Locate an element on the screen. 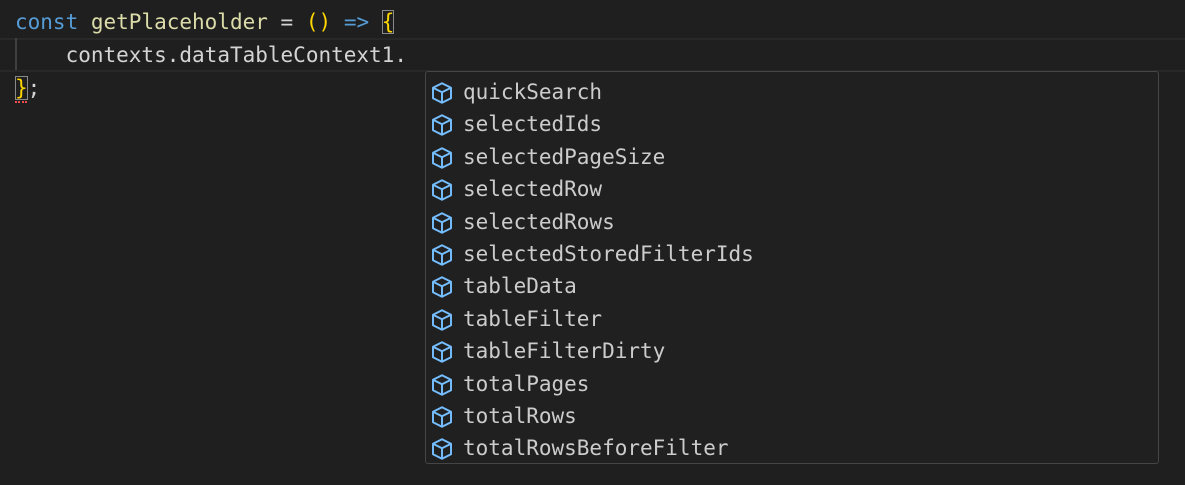  const-keyword: const is located at coordinates (47, 22).